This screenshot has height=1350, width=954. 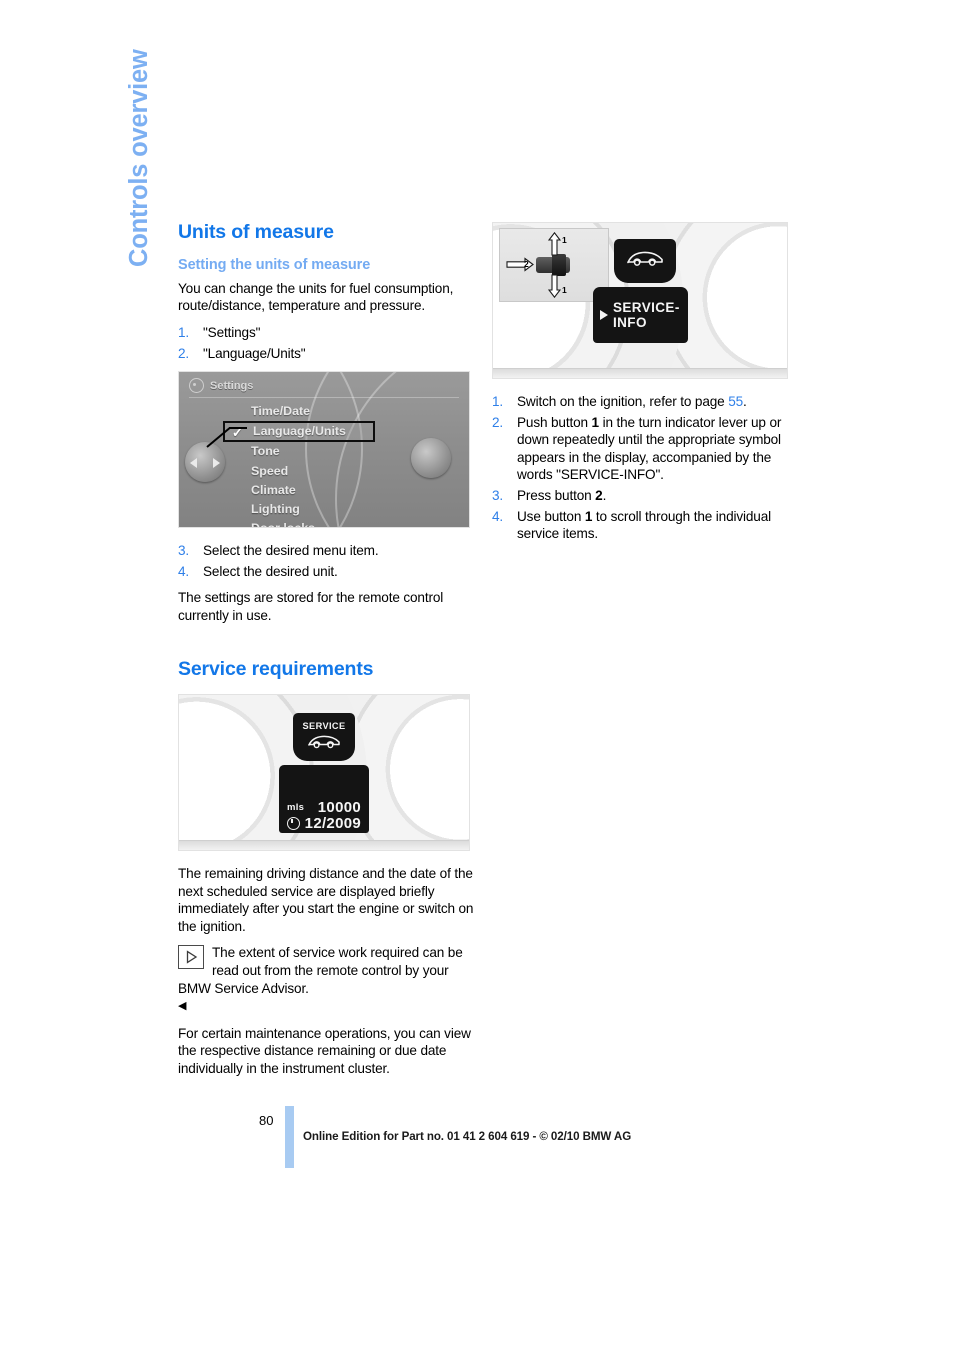 I want to click on step-text: "Settings", so click(x=232, y=333).